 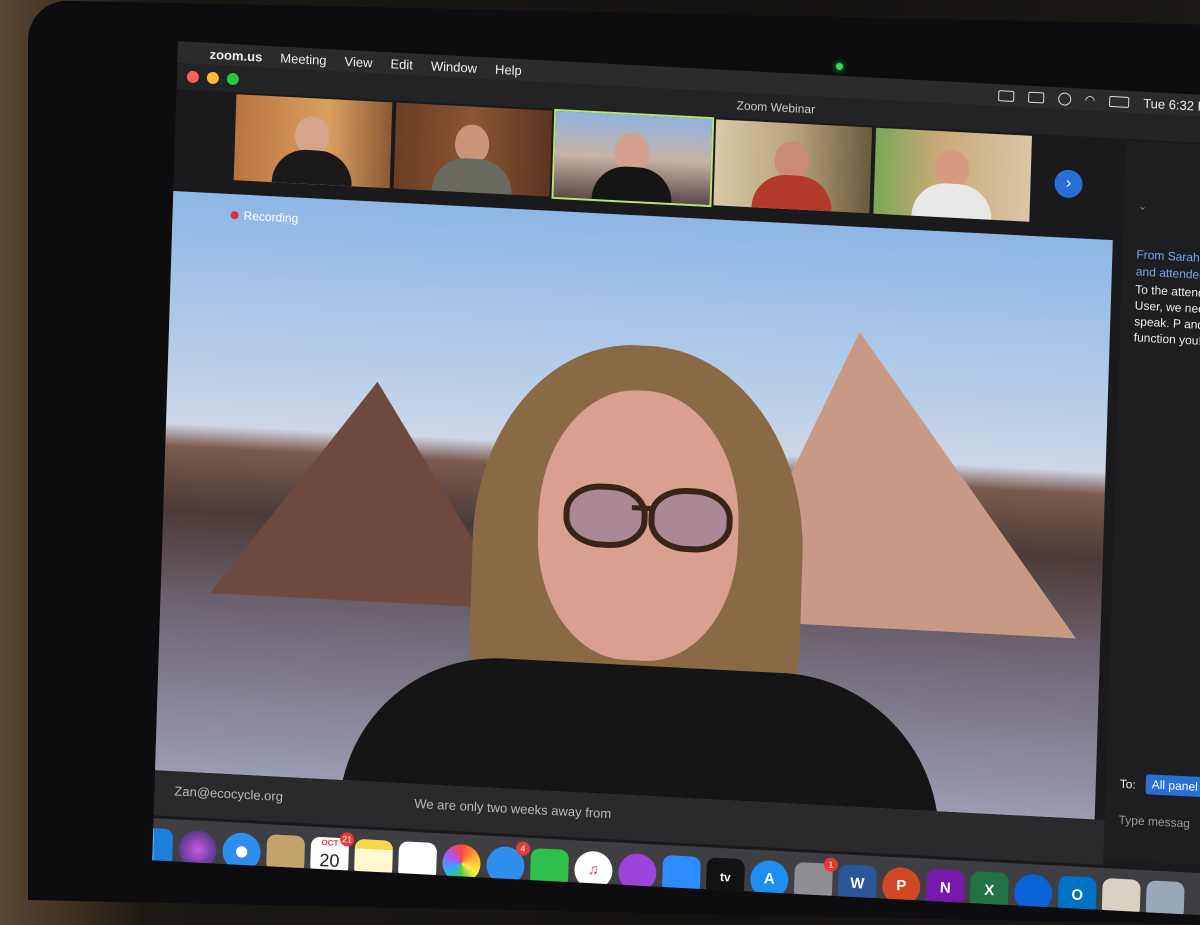 I want to click on menu-meeting: Meeting, so click(x=303, y=58).